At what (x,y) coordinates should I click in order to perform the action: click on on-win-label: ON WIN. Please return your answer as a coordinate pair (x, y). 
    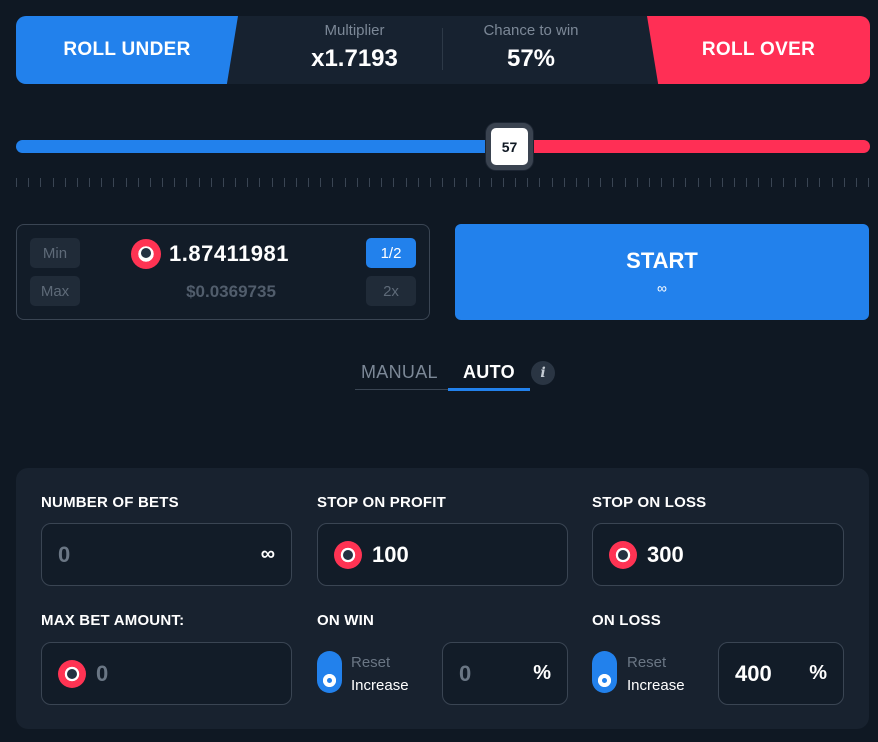
    Looking at the image, I should click on (346, 620).